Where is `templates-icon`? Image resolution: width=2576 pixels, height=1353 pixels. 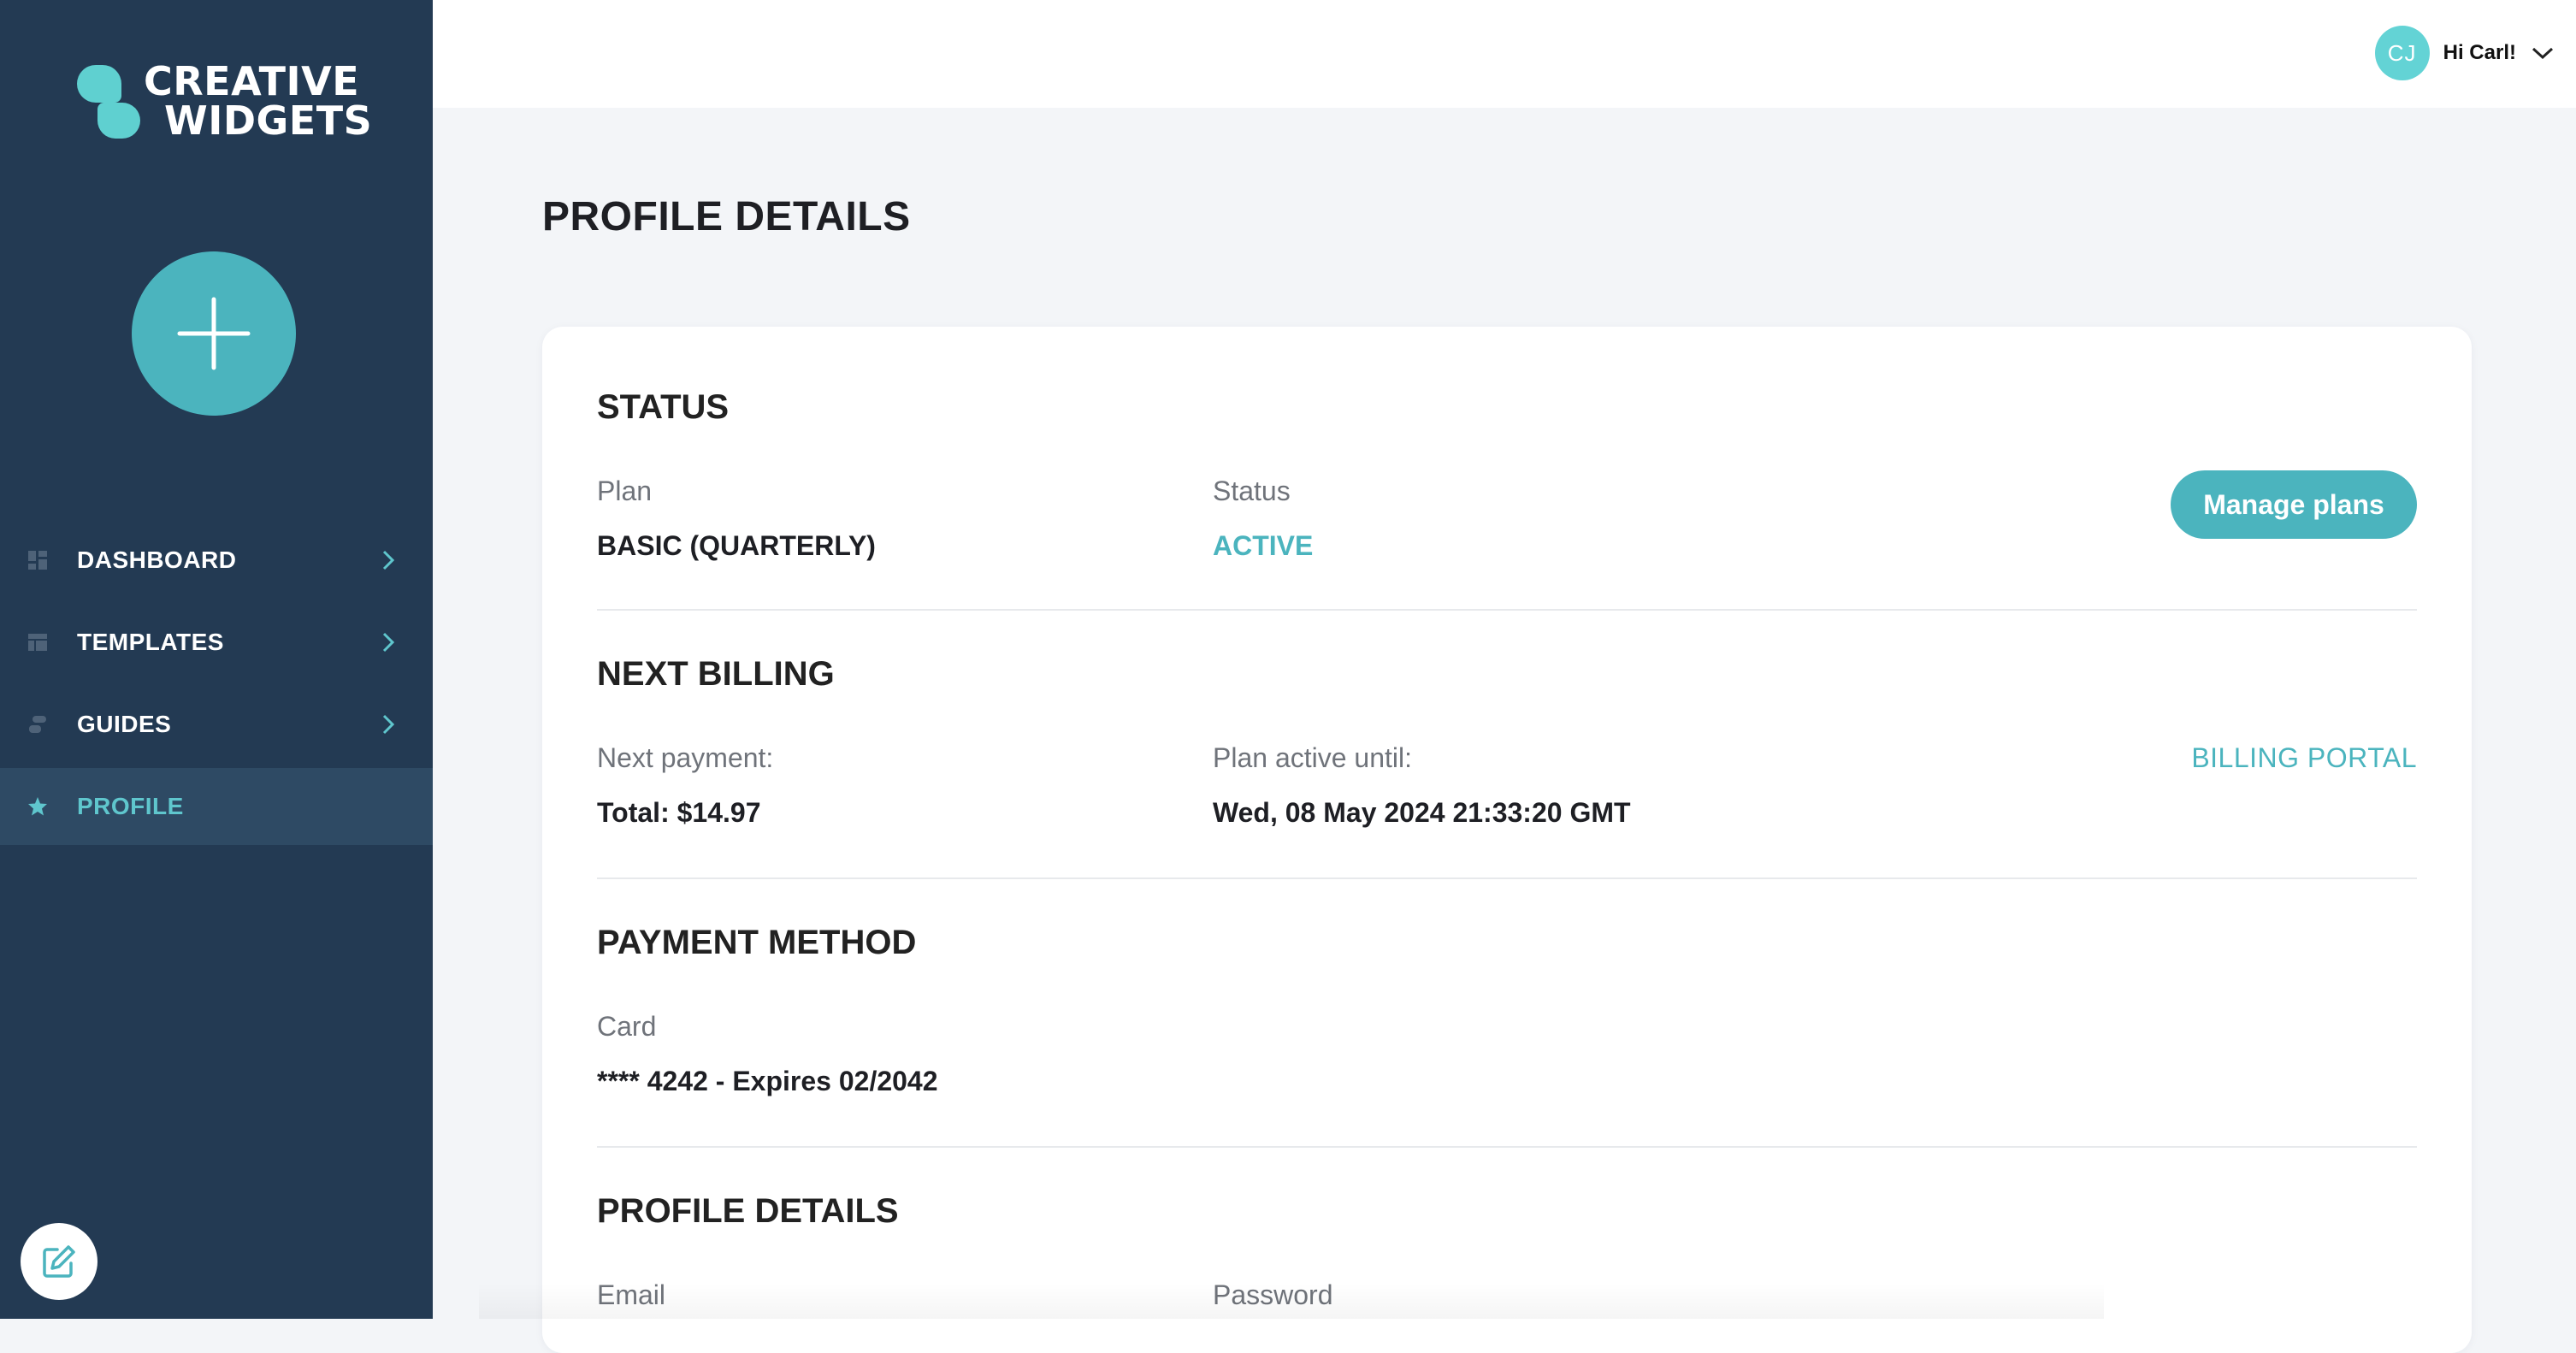 templates-icon is located at coordinates (37, 642).